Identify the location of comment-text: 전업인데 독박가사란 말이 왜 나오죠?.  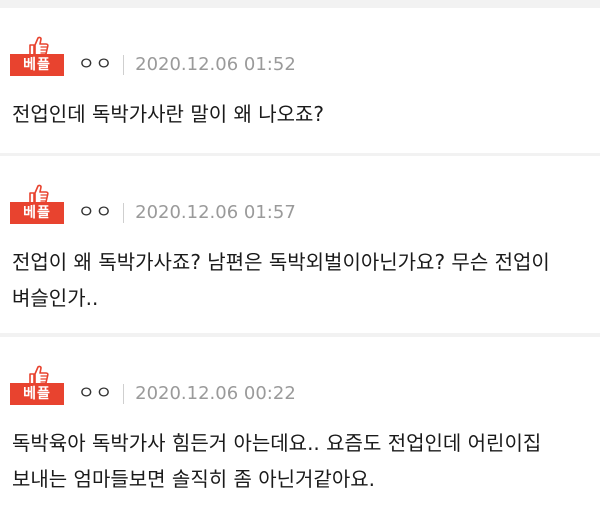
(168, 114).